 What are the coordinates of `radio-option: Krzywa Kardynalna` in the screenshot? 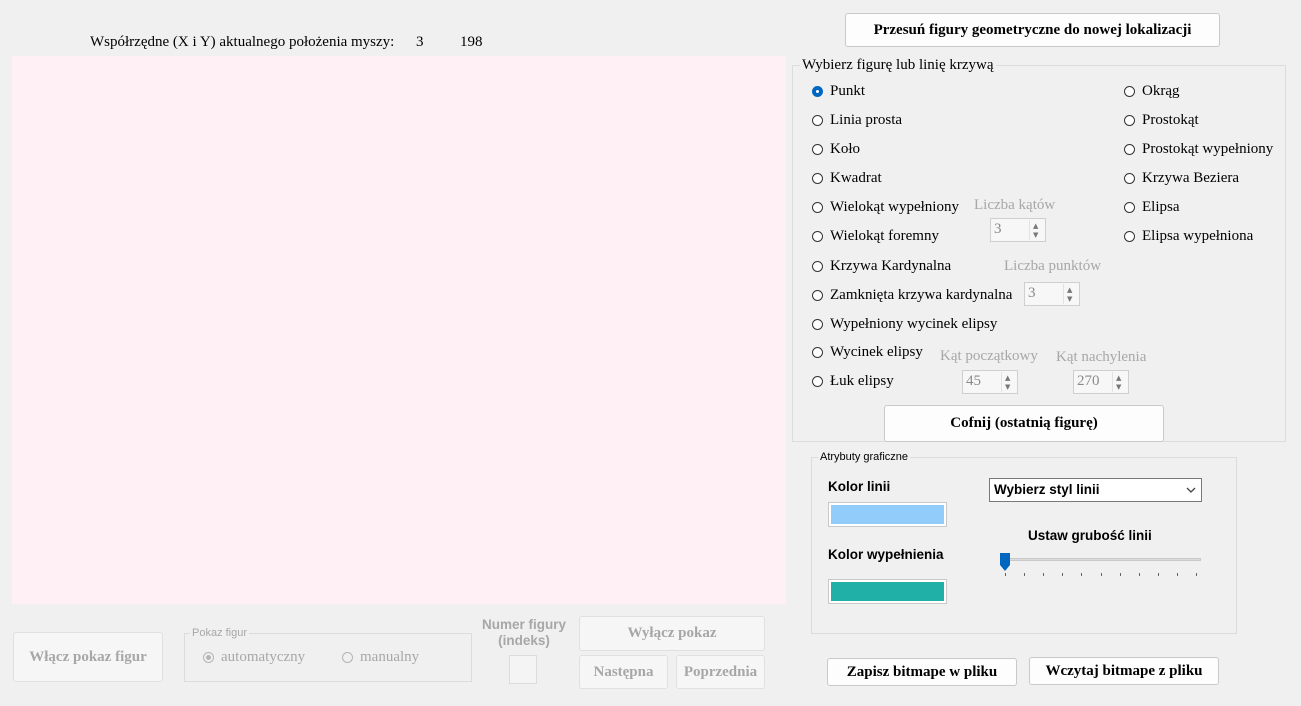 It's located at (881, 266).